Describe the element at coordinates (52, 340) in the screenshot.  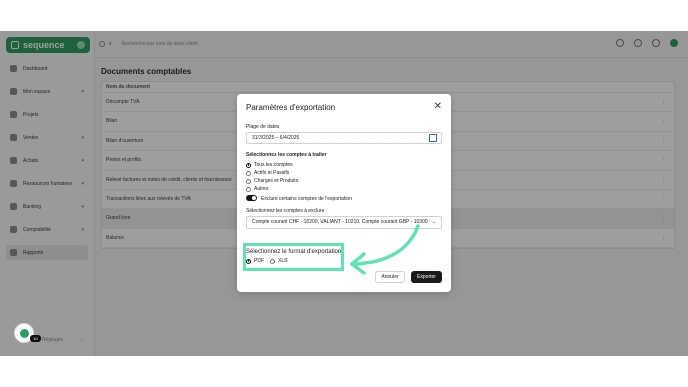
I see `sidebar-item-reglages: Réglages` at that location.